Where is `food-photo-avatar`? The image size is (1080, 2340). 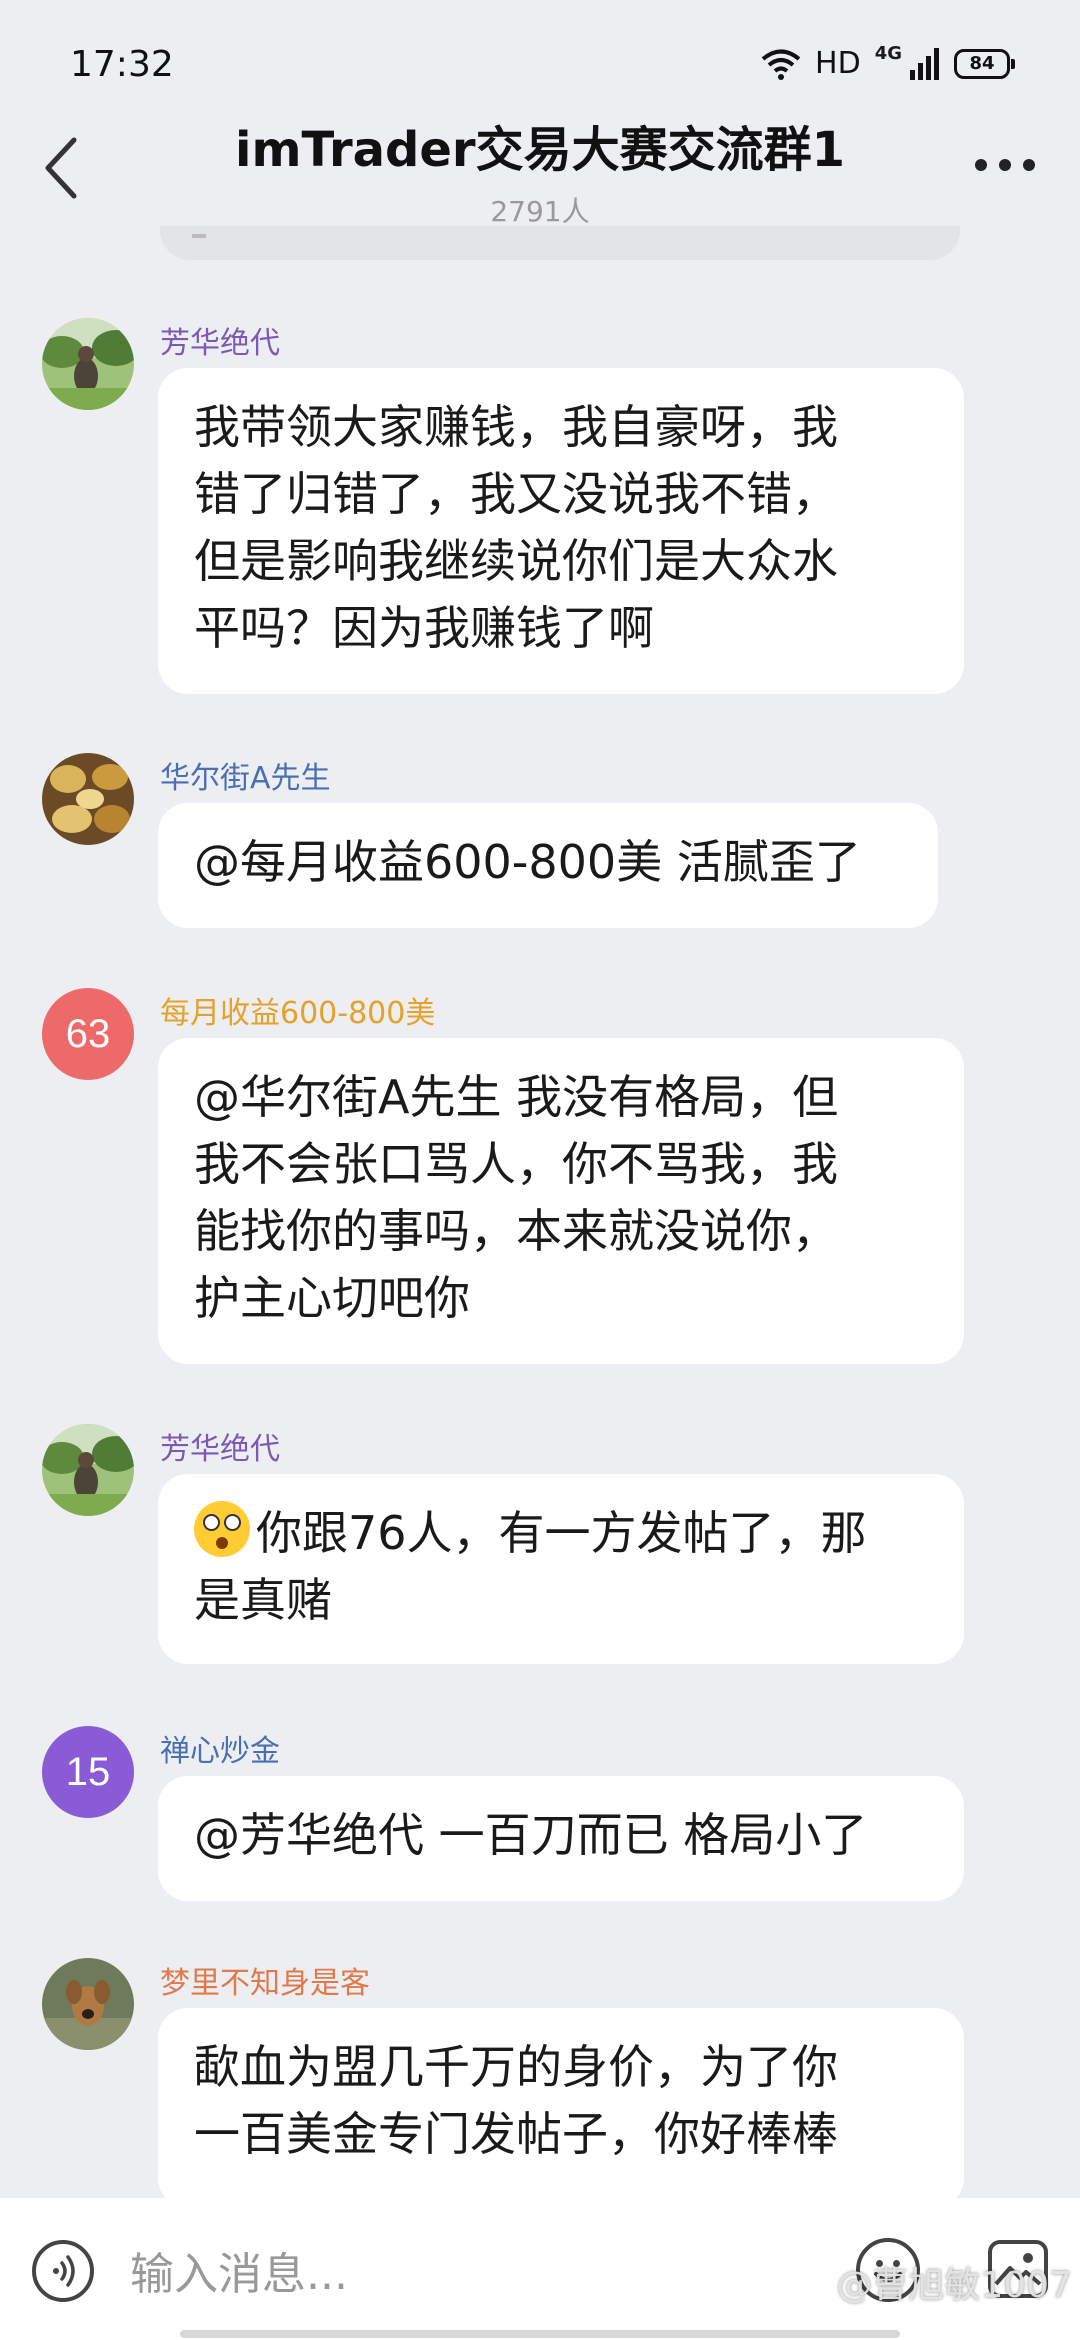
food-photo-avatar is located at coordinates (88, 799).